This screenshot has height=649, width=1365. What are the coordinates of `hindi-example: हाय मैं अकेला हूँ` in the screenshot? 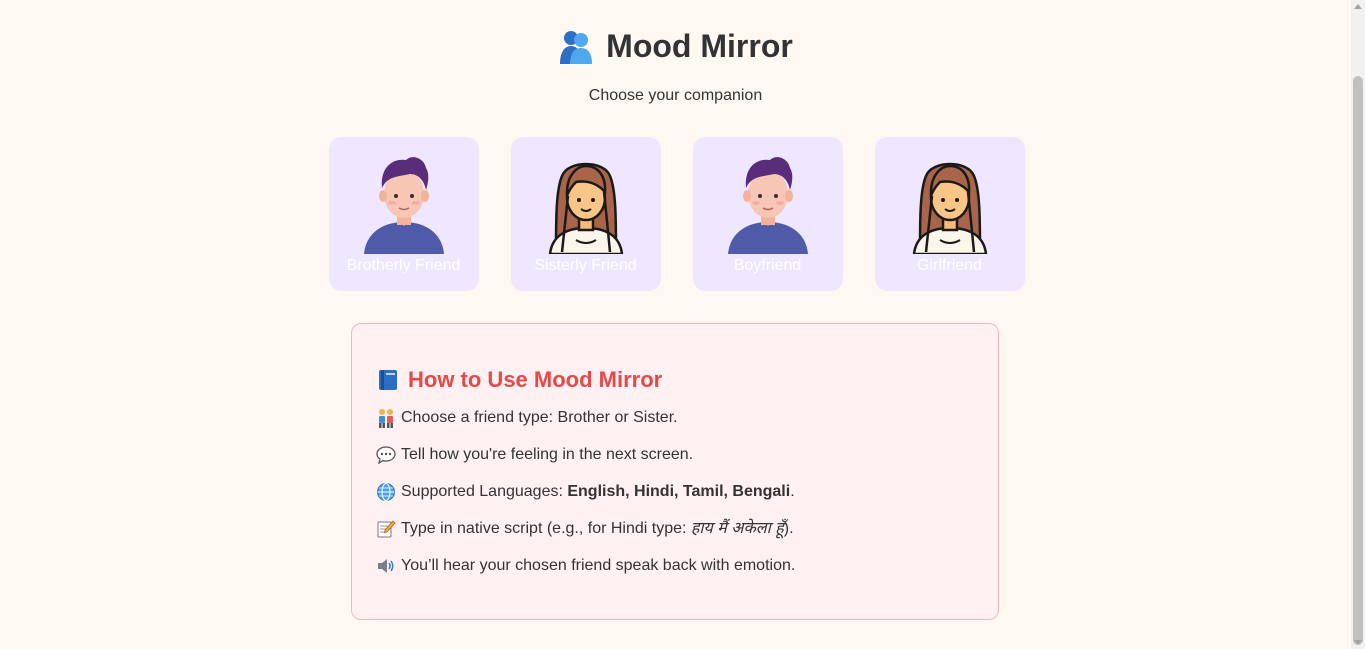 It's located at (737, 528).